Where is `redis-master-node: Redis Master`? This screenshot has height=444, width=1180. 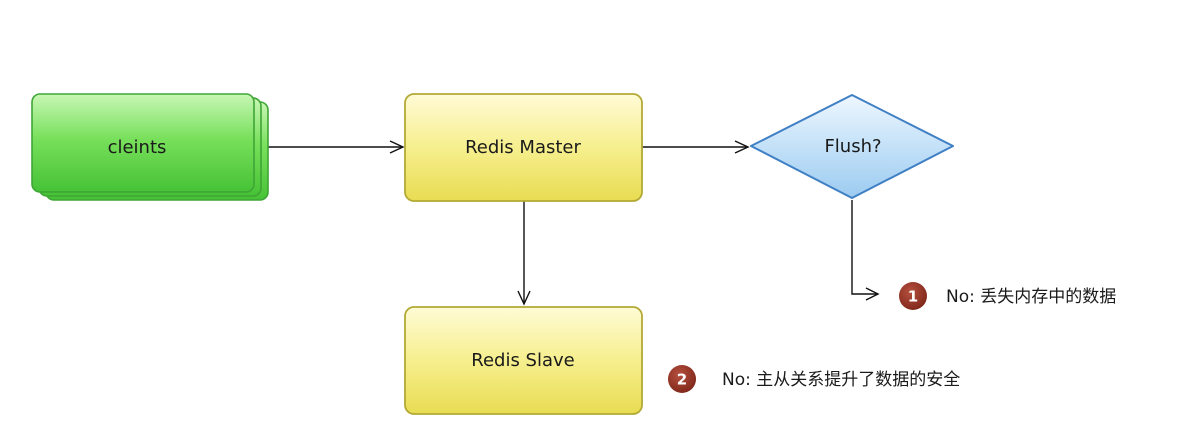
redis-master-node: Redis Master is located at coordinates (523, 147).